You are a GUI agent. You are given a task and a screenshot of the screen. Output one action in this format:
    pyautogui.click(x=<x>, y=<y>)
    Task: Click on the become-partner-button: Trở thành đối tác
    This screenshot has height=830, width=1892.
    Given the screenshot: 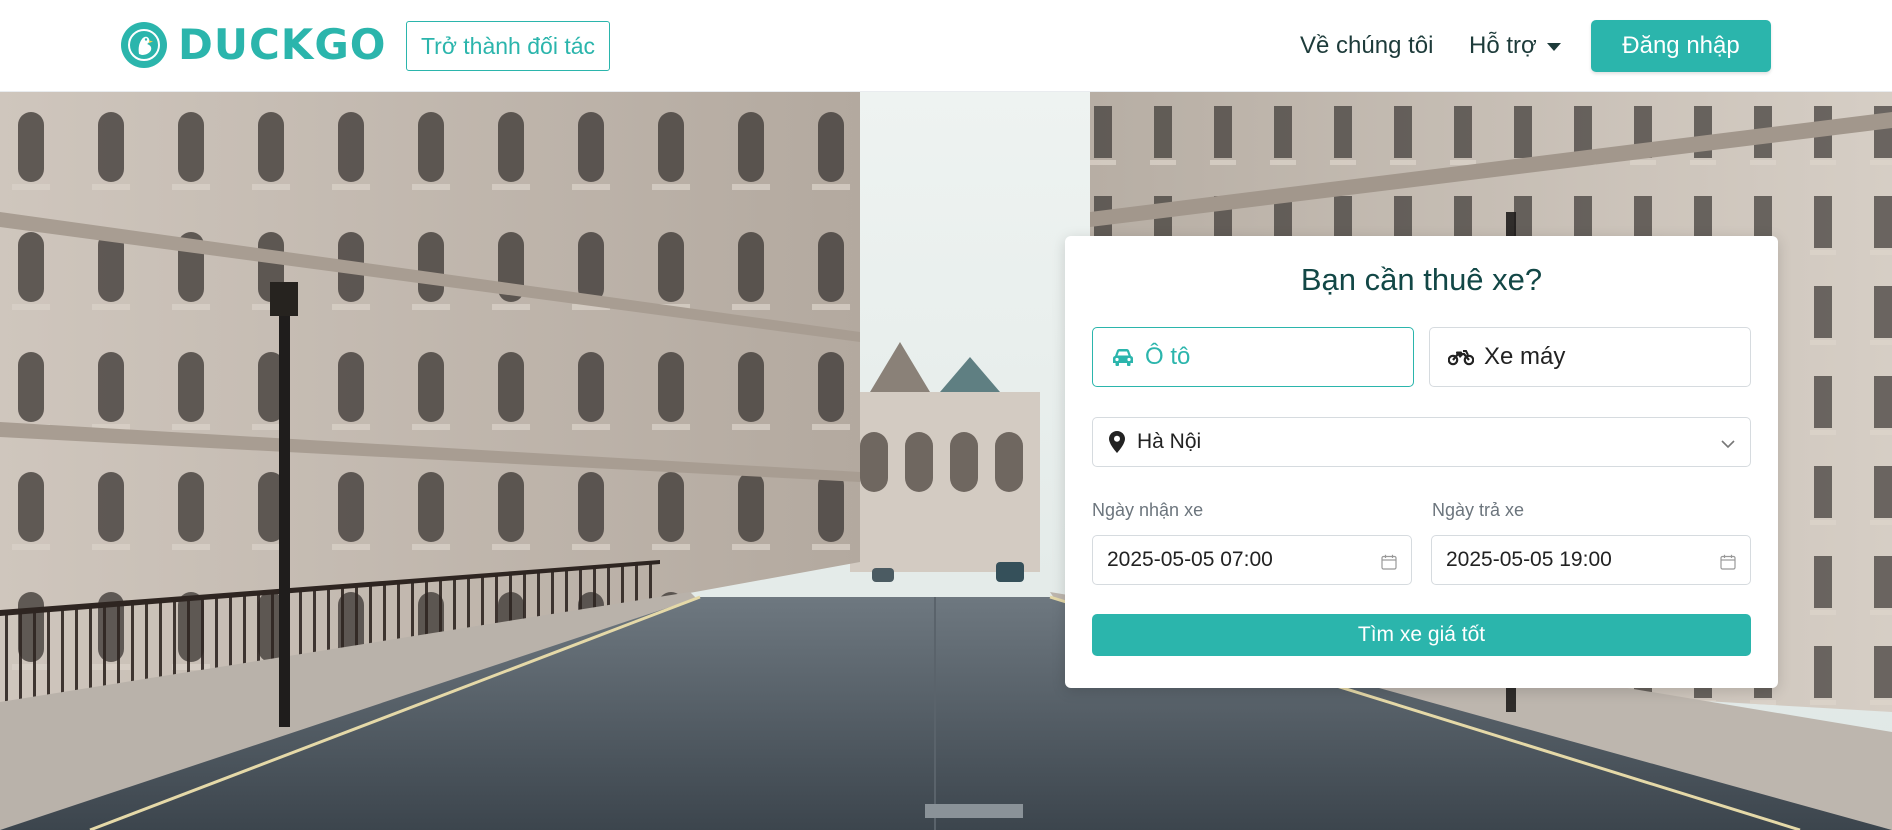 What is the action you would take?
    pyautogui.click(x=508, y=46)
    